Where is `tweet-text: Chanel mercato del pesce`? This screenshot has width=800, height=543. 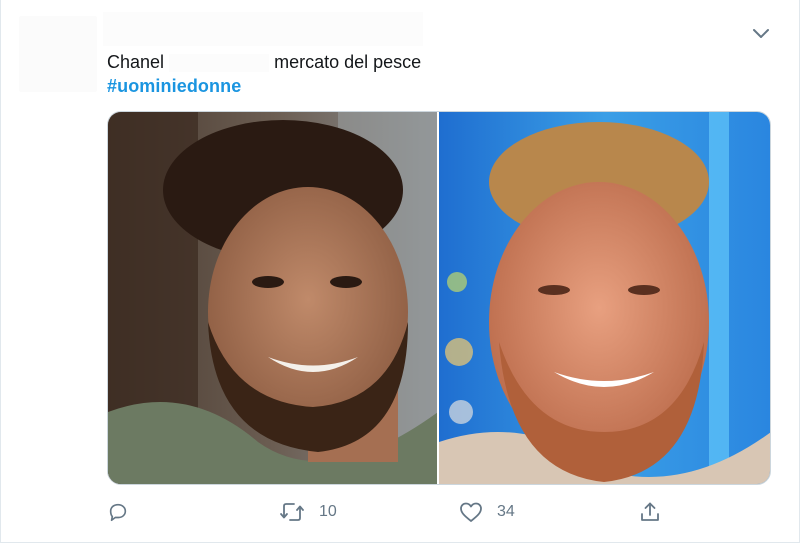 tweet-text: Chanel mercato del pesce is located at coordinates (264, 62).